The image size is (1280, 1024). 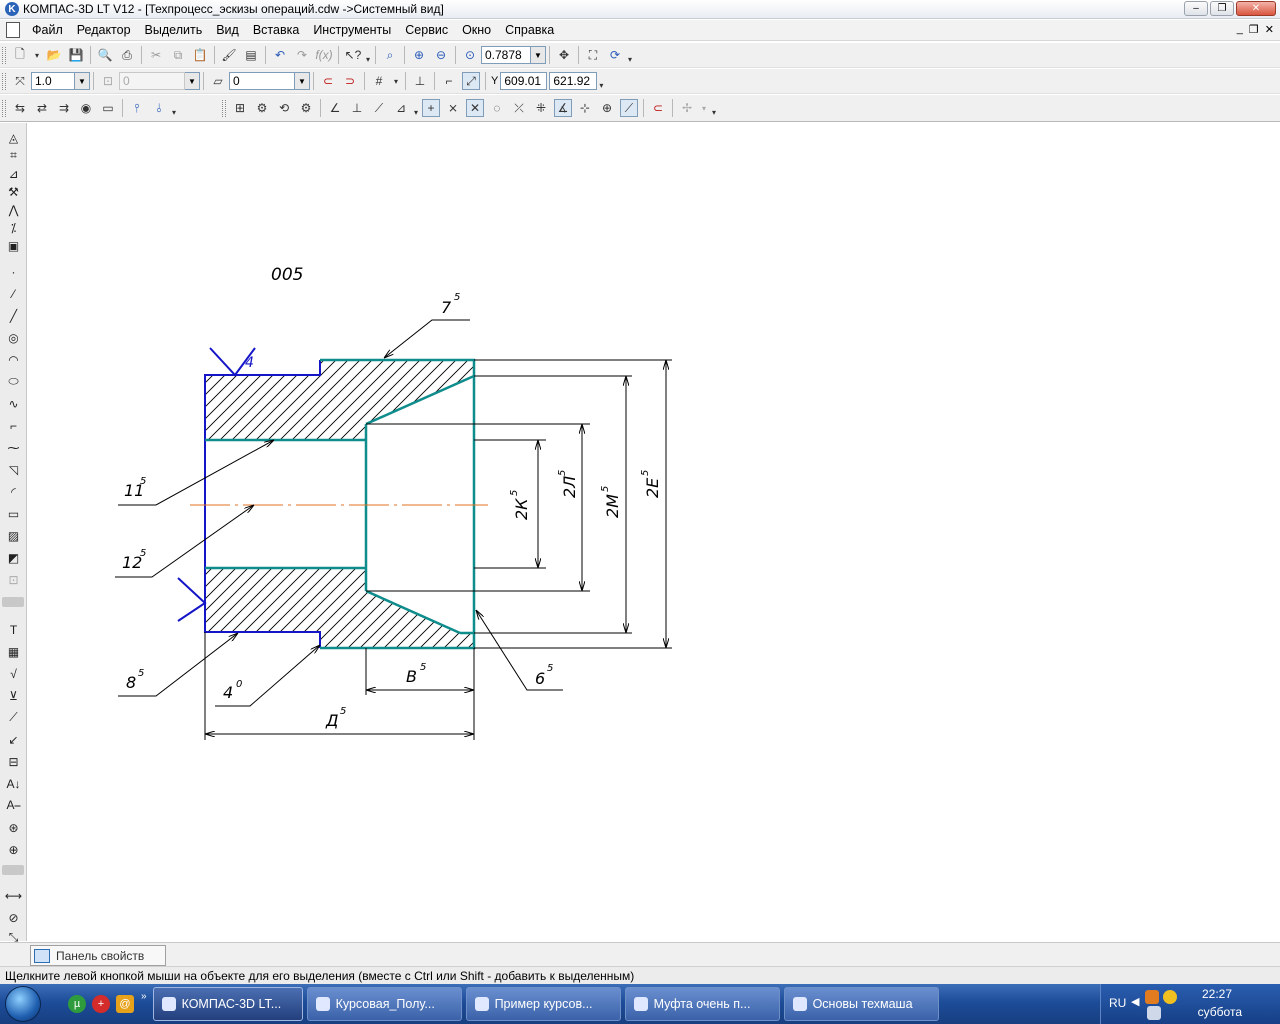 I want to click on angle-step-icon: ⊡, so click(x=108, y=81).